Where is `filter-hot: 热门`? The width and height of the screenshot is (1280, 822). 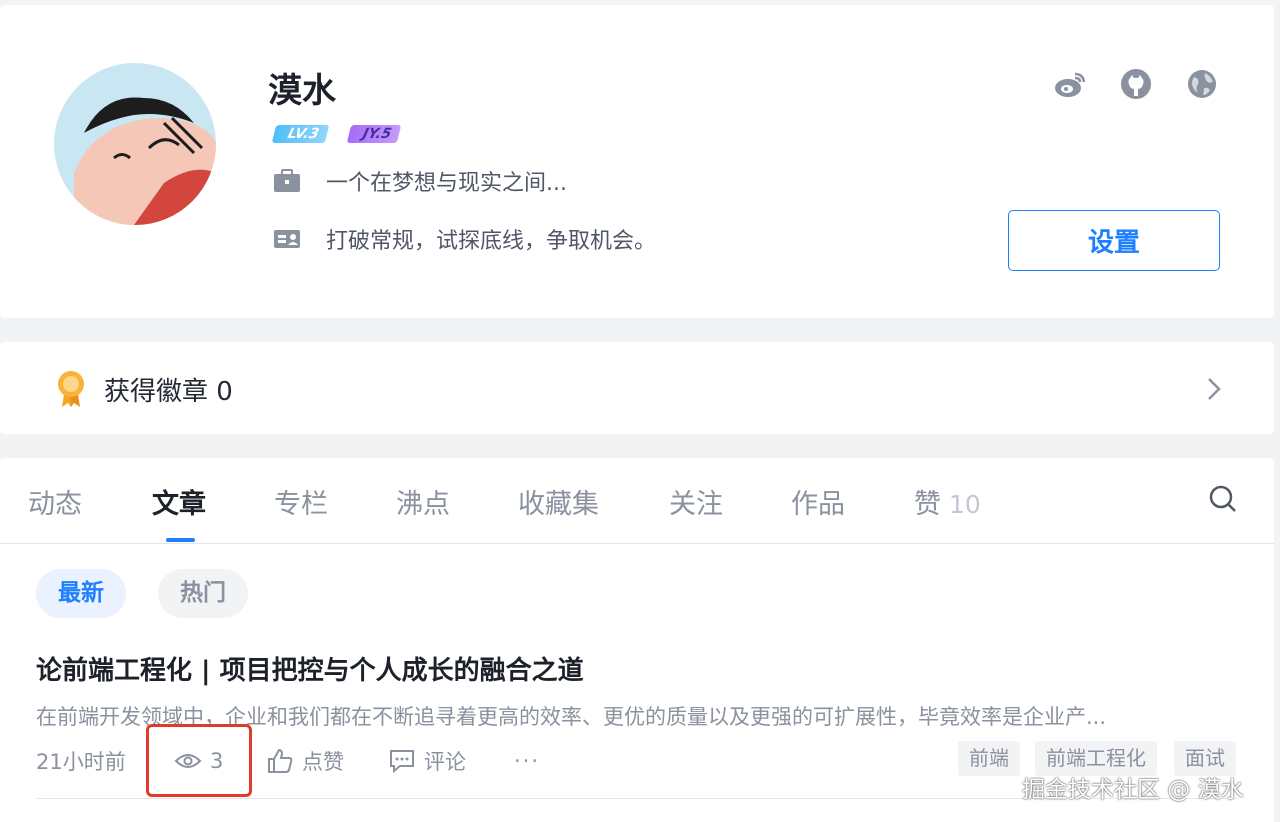
filter-hot: 热门 is located at coordinates (203, 593).